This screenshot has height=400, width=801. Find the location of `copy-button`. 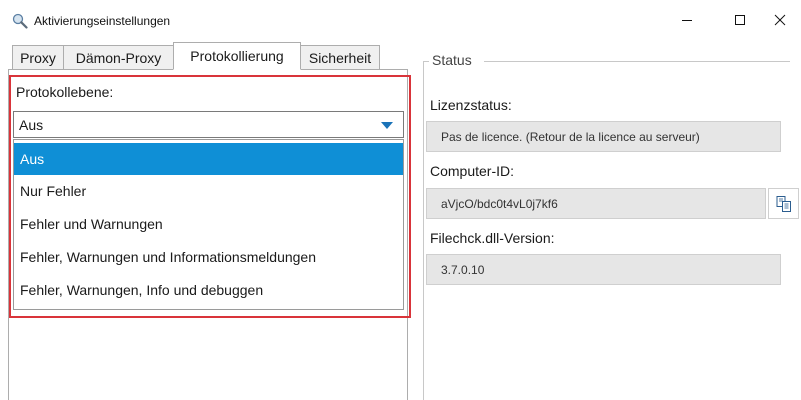

copy-button is located at coordinates (783, 203).